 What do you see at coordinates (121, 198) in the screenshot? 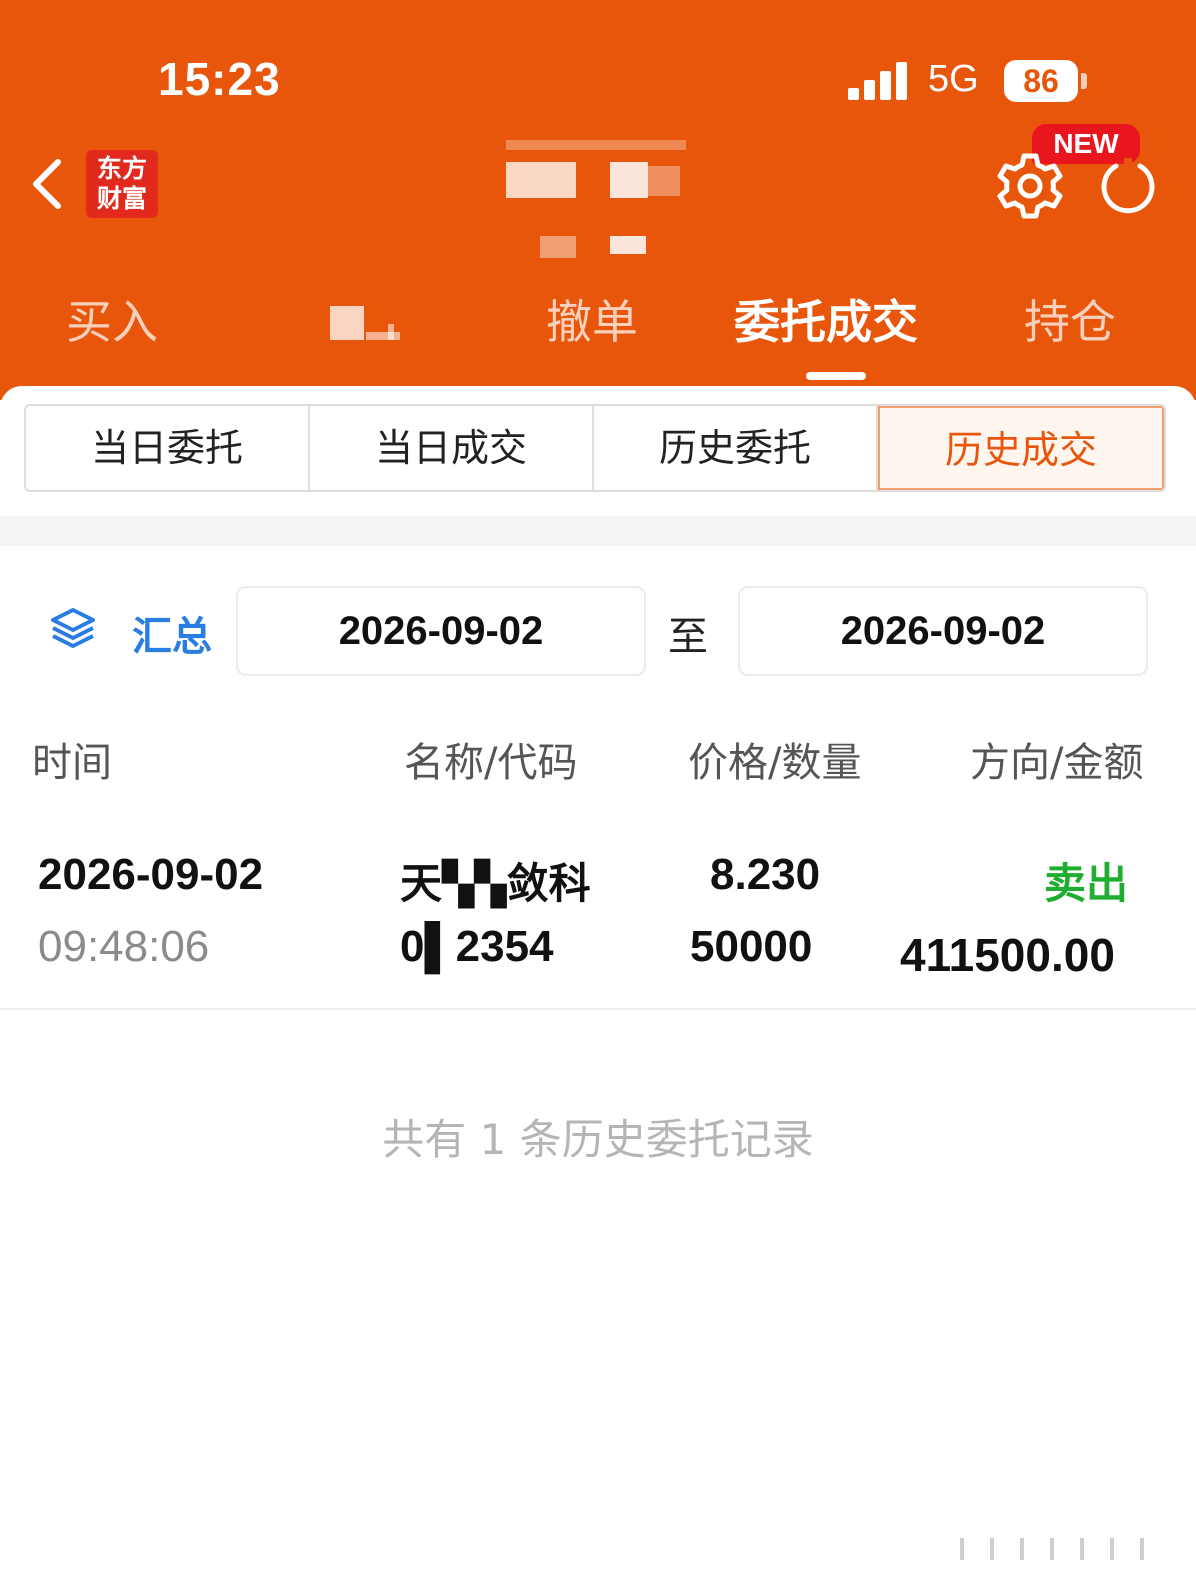
I see `logo-line-2: 财富` at bounding box center [121, 198].